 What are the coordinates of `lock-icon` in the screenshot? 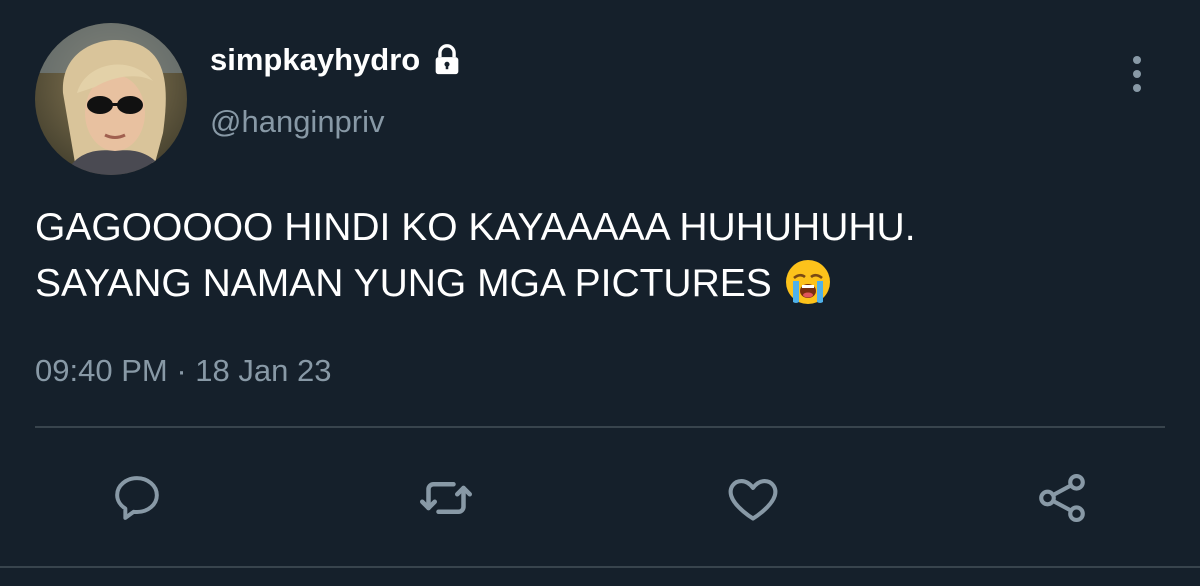 It's located at (447, 60).